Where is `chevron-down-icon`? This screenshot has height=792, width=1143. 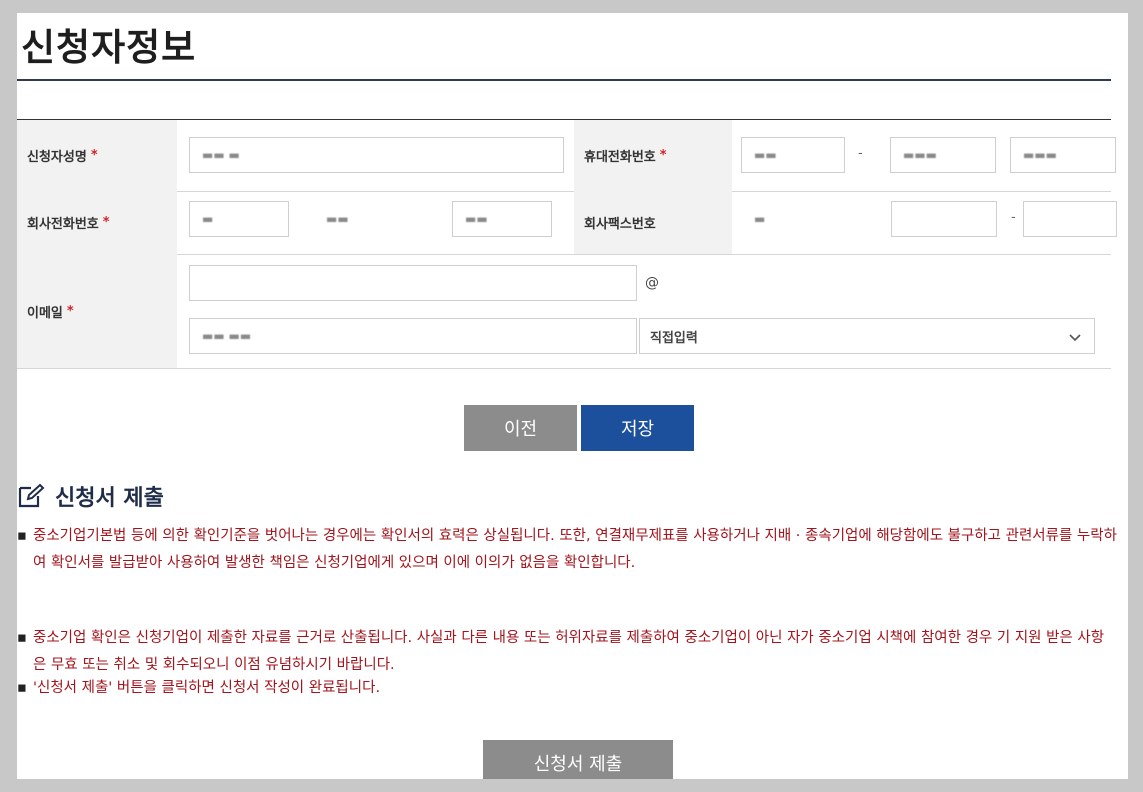
chevron-down-icon is located at coordinates (1075, 338).